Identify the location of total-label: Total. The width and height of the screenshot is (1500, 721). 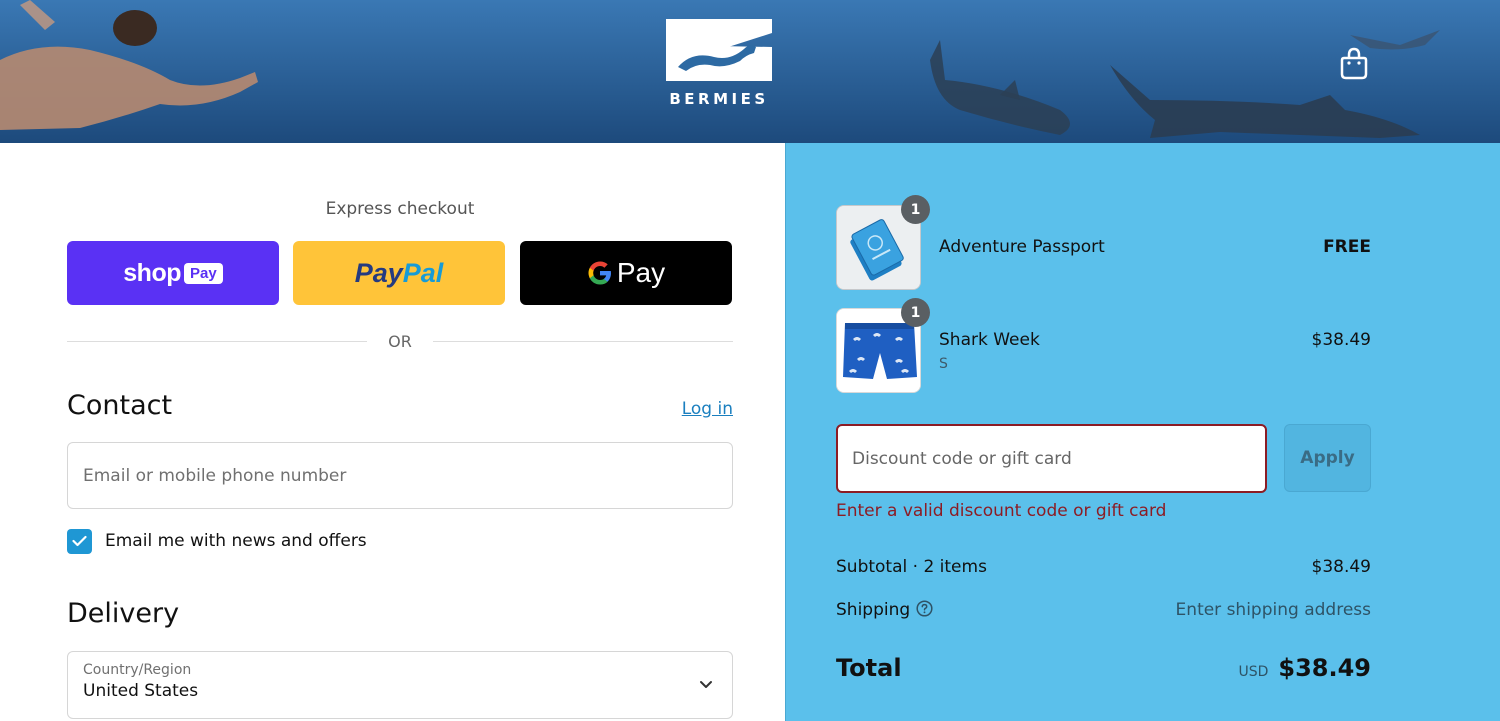
(869, 668).